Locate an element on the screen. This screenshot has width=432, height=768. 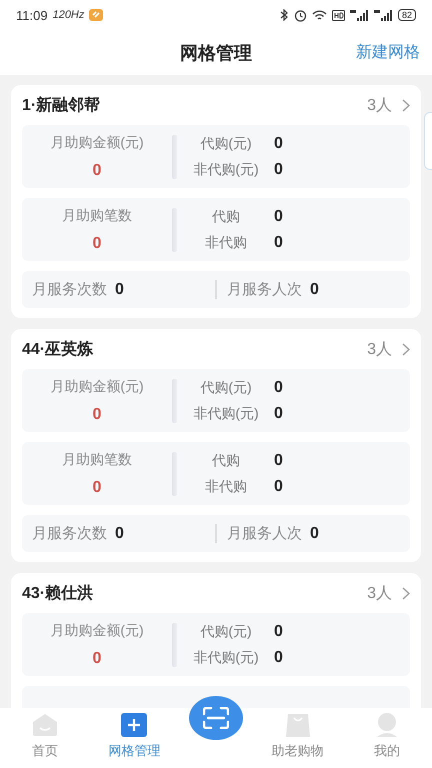
page-title: 网格管理 is located at coordinates (216, 53).